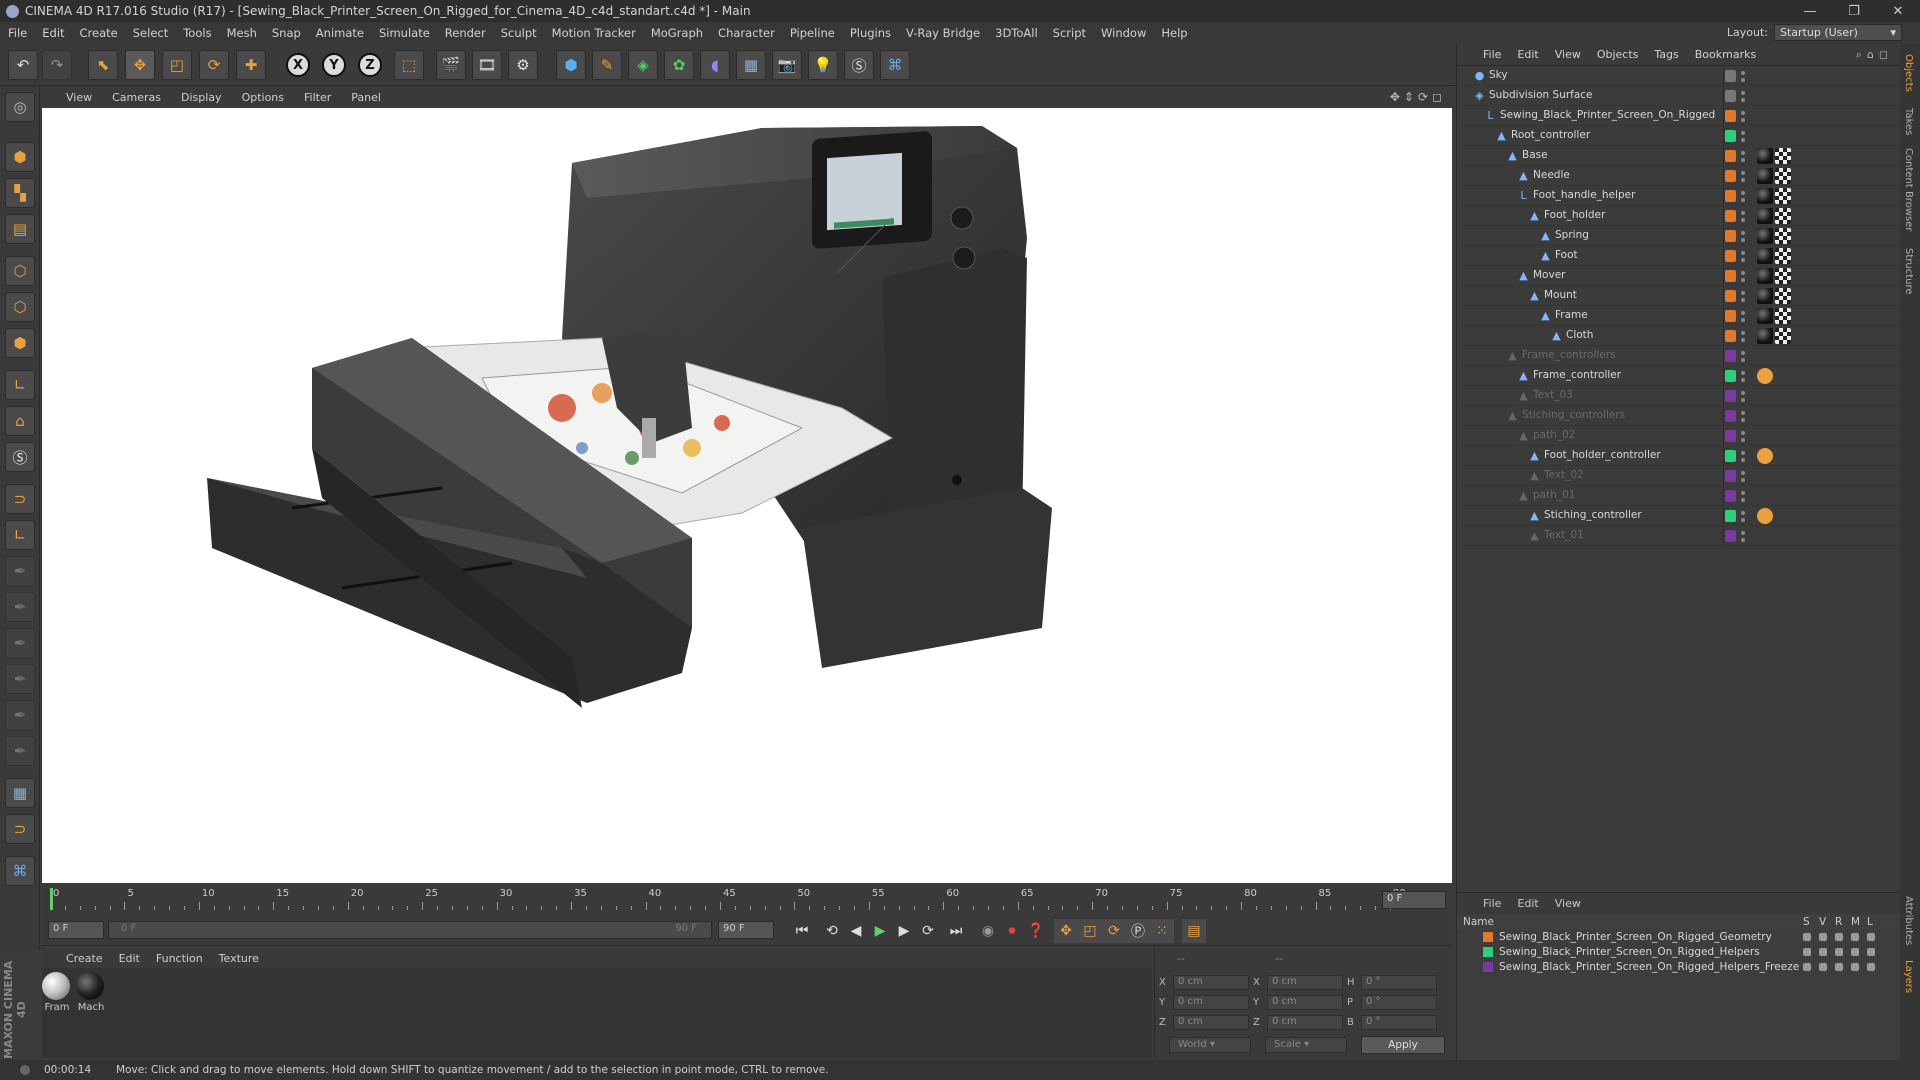 The height and width of the screenshot is (1080, 1920). Describe the element at coordinates (51, 899) in the screenshot. I see `playhead` at that location.